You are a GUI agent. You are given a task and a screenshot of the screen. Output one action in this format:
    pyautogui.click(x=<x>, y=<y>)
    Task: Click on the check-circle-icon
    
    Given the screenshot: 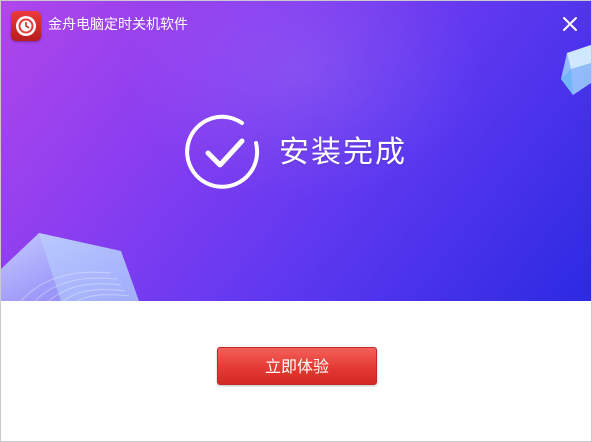 What is the action you would take?
    pyautogui.click(x=222, y=151)
    